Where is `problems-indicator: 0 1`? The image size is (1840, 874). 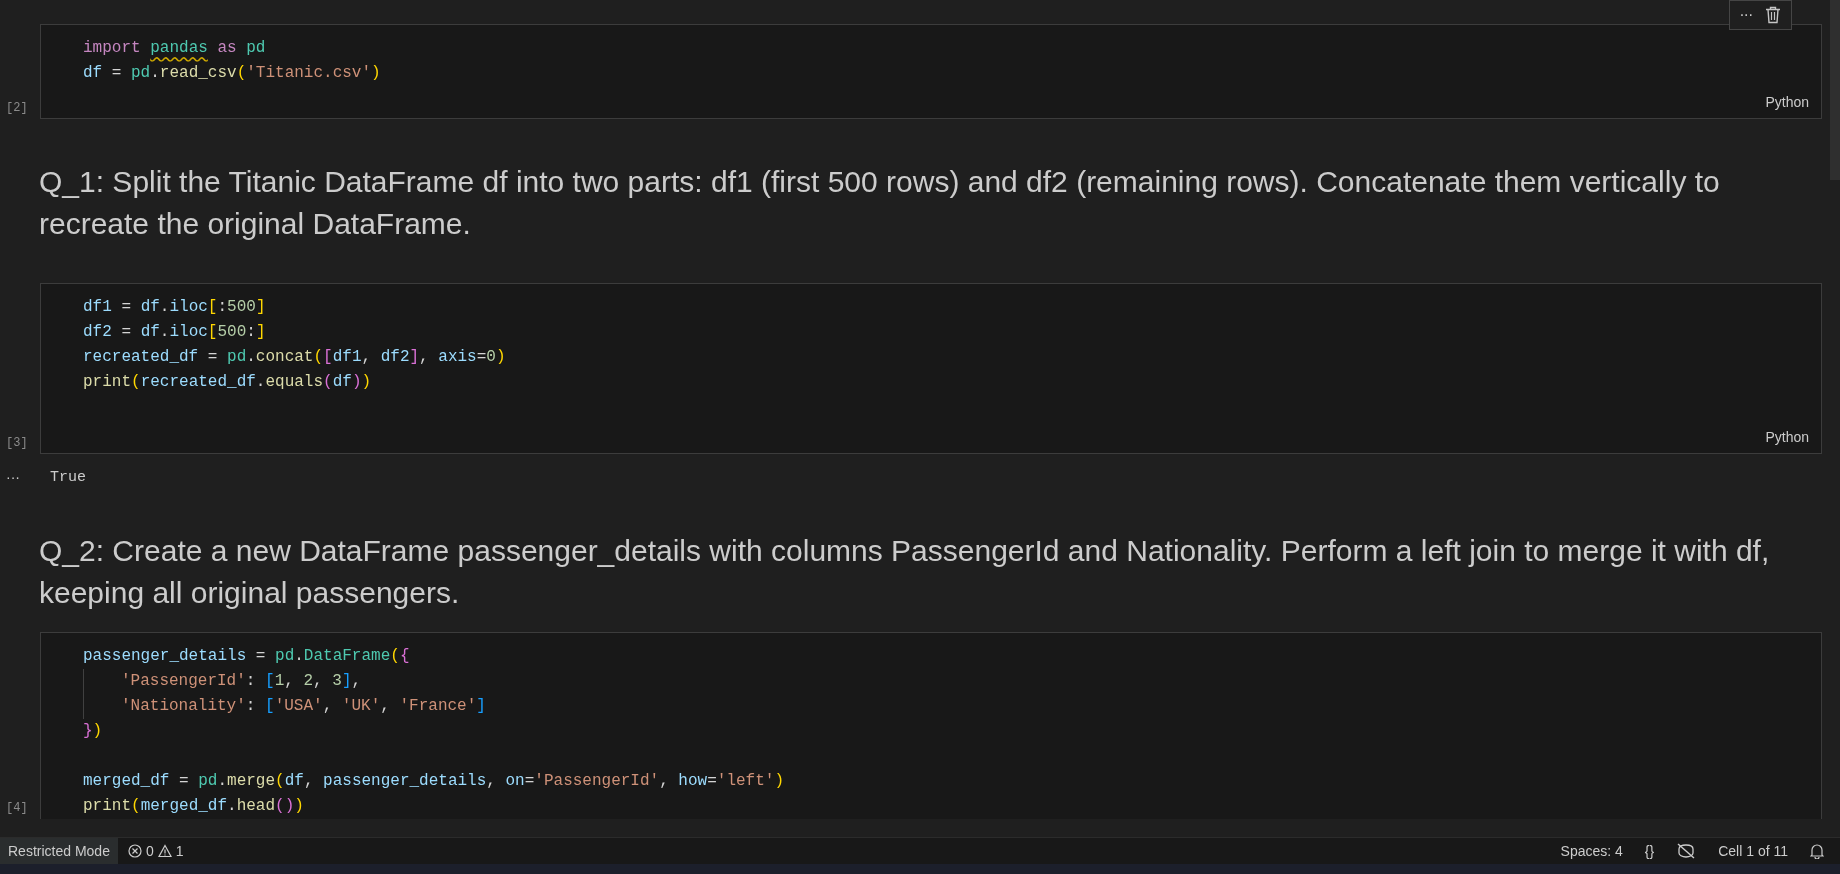 problems-indicator: 0 1 is located at coordinates (155, 851).